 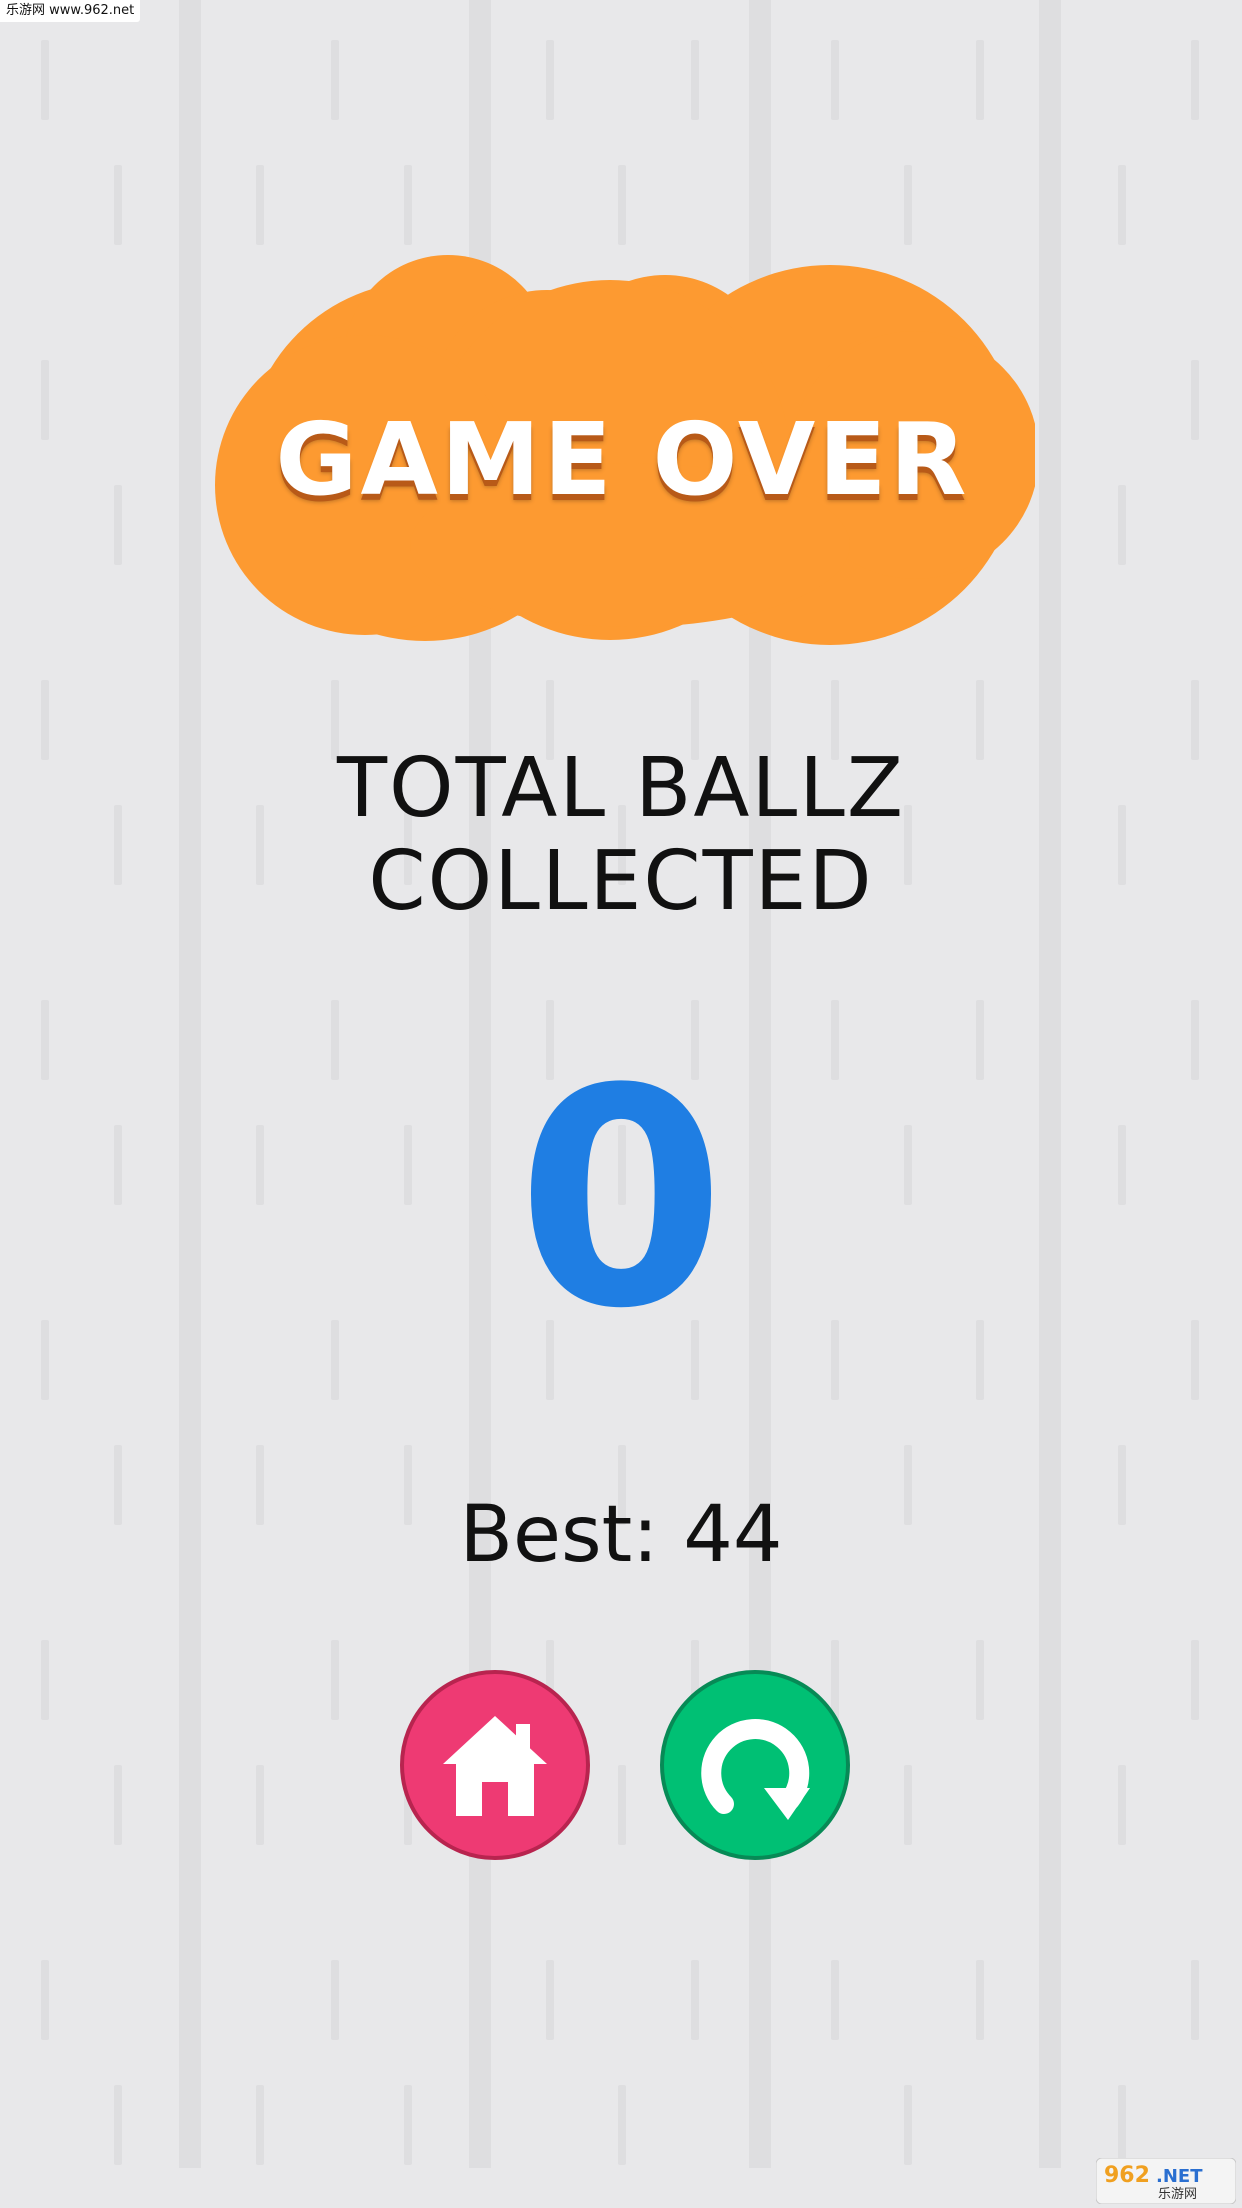 I want to click on home-icon, so click(x=495, y=1766).